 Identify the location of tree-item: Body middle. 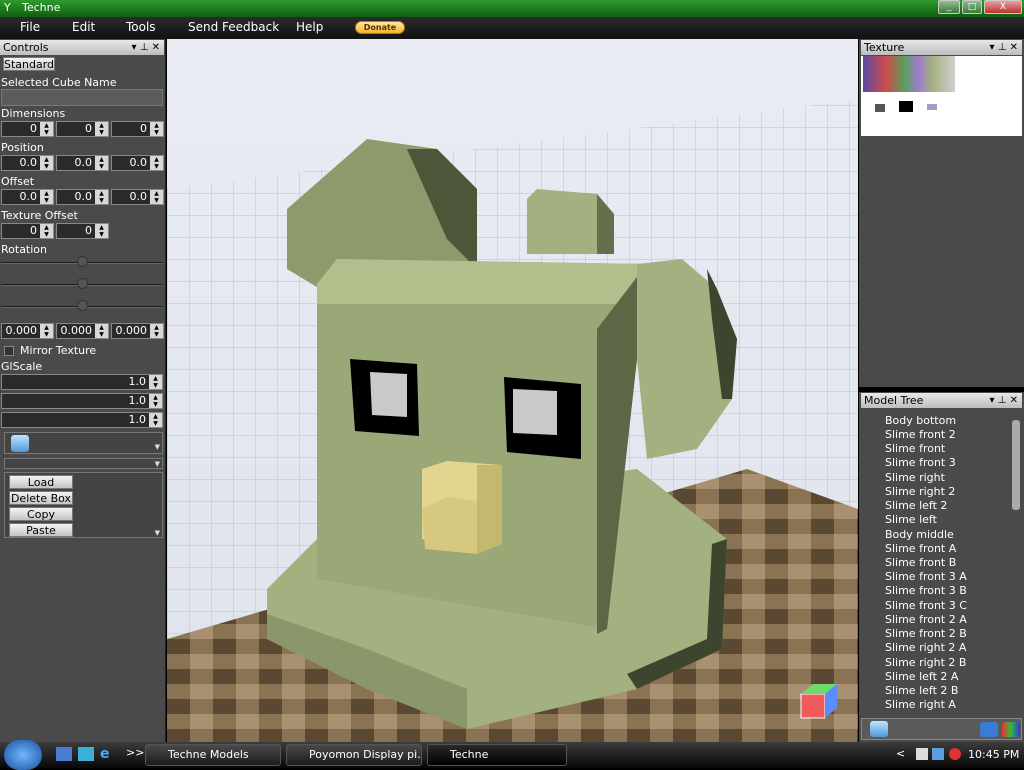
(919, 534).